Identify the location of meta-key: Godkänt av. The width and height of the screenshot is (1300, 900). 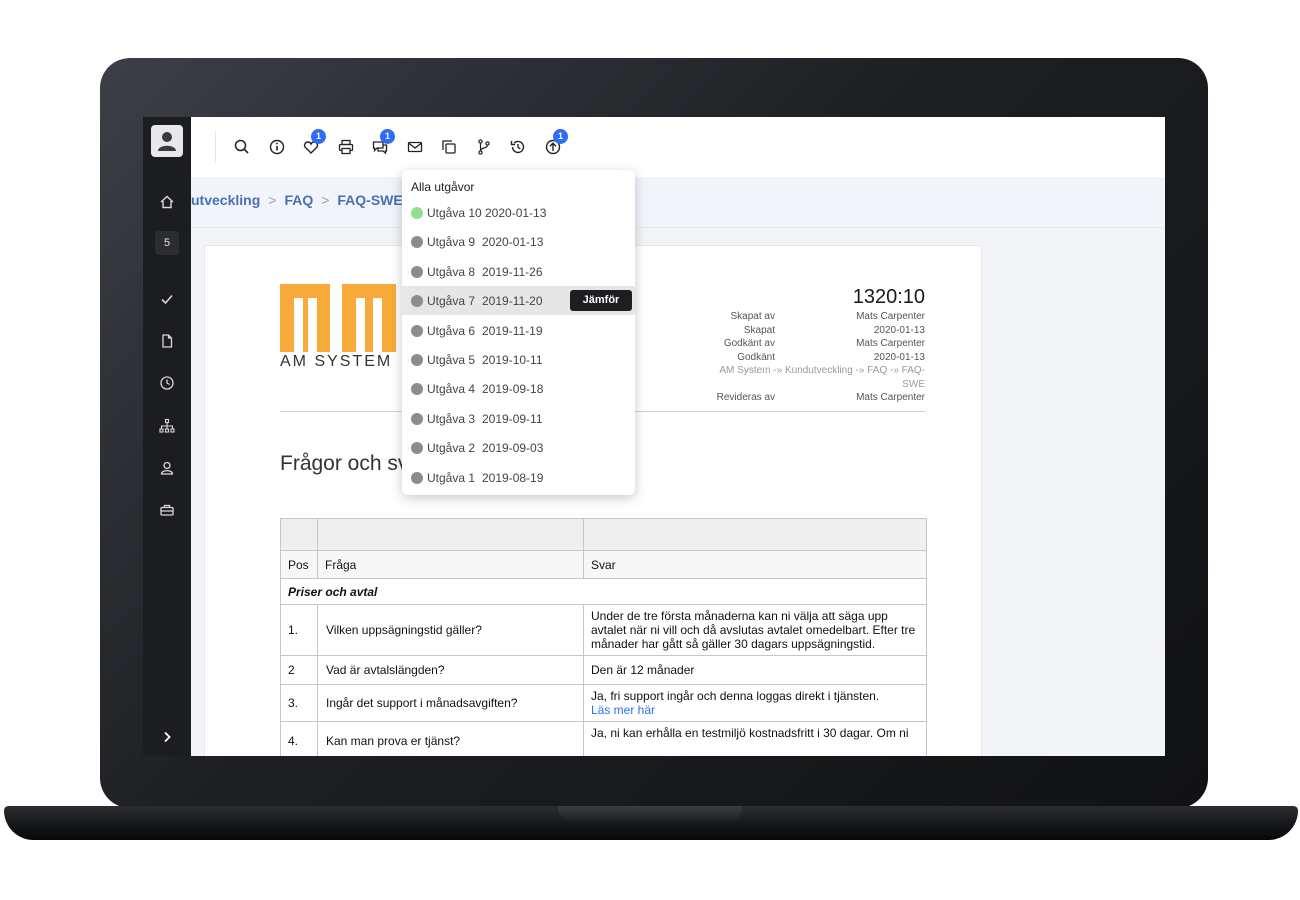
(749, 343).